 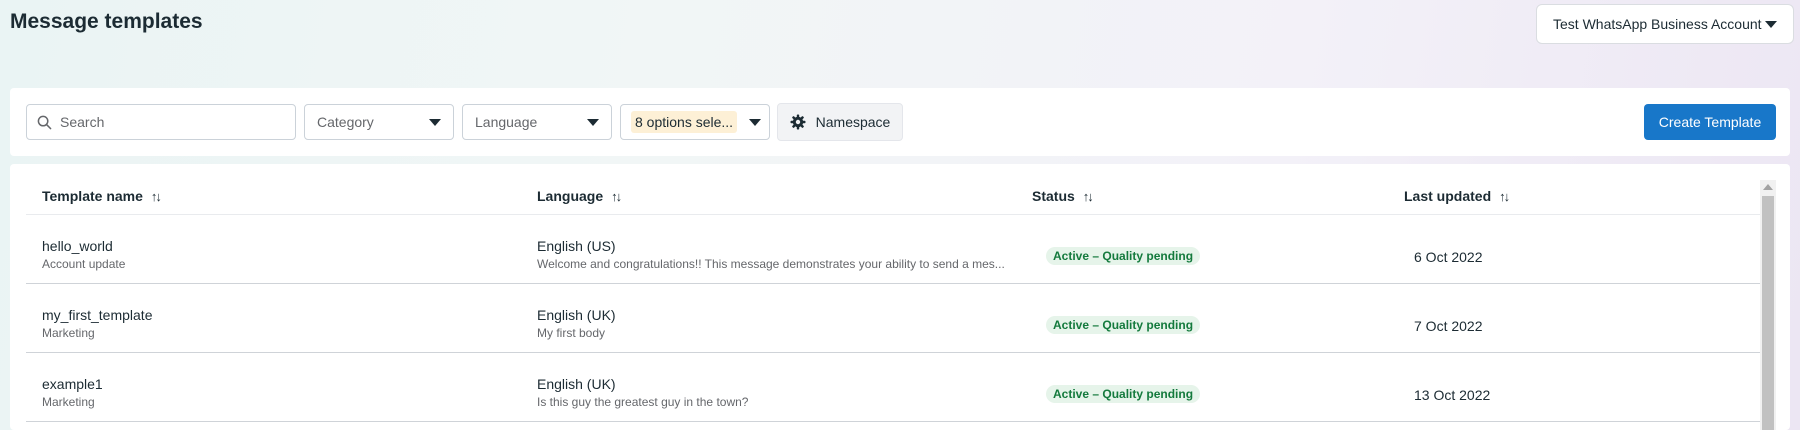 What do you see at coordinates (1768, 313) in the screenshot?
I see `scrollbar-thumb` at bounding box center [1768, 313].